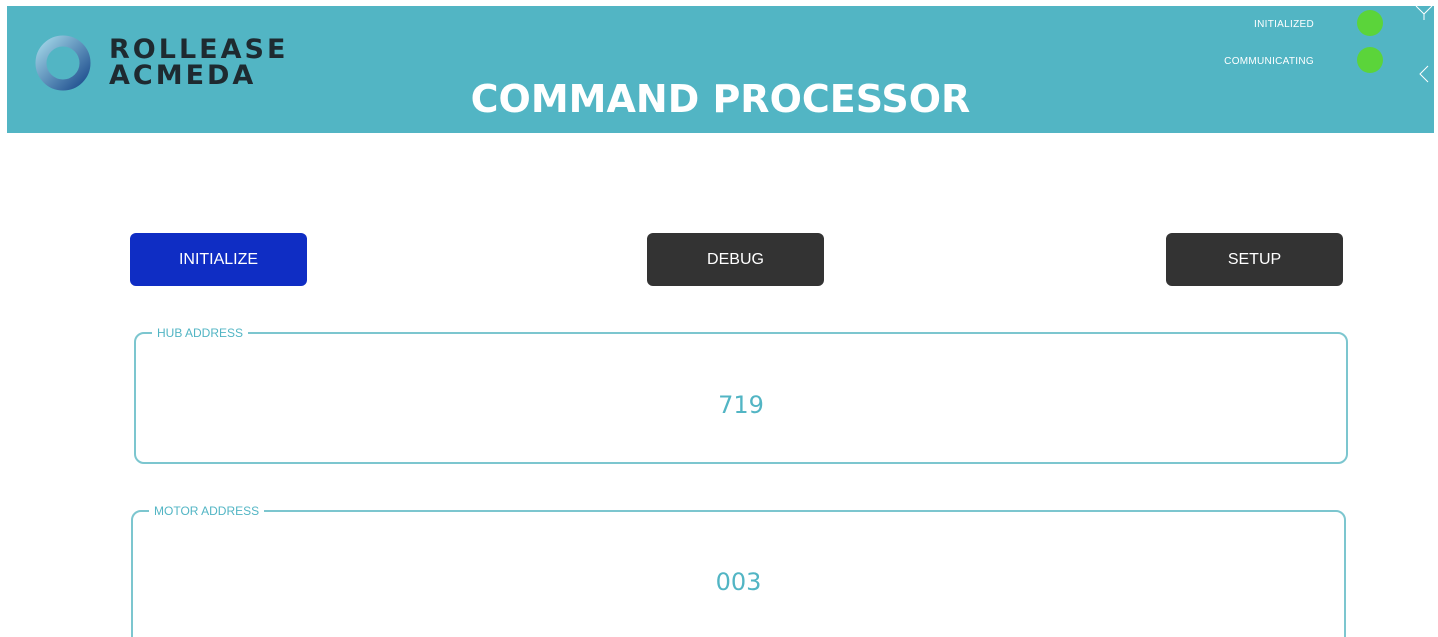  Describe the element at coordinates (1269, 61) in the screenshot. I see `status-communicating-label: COMMUNICATING` at that location.